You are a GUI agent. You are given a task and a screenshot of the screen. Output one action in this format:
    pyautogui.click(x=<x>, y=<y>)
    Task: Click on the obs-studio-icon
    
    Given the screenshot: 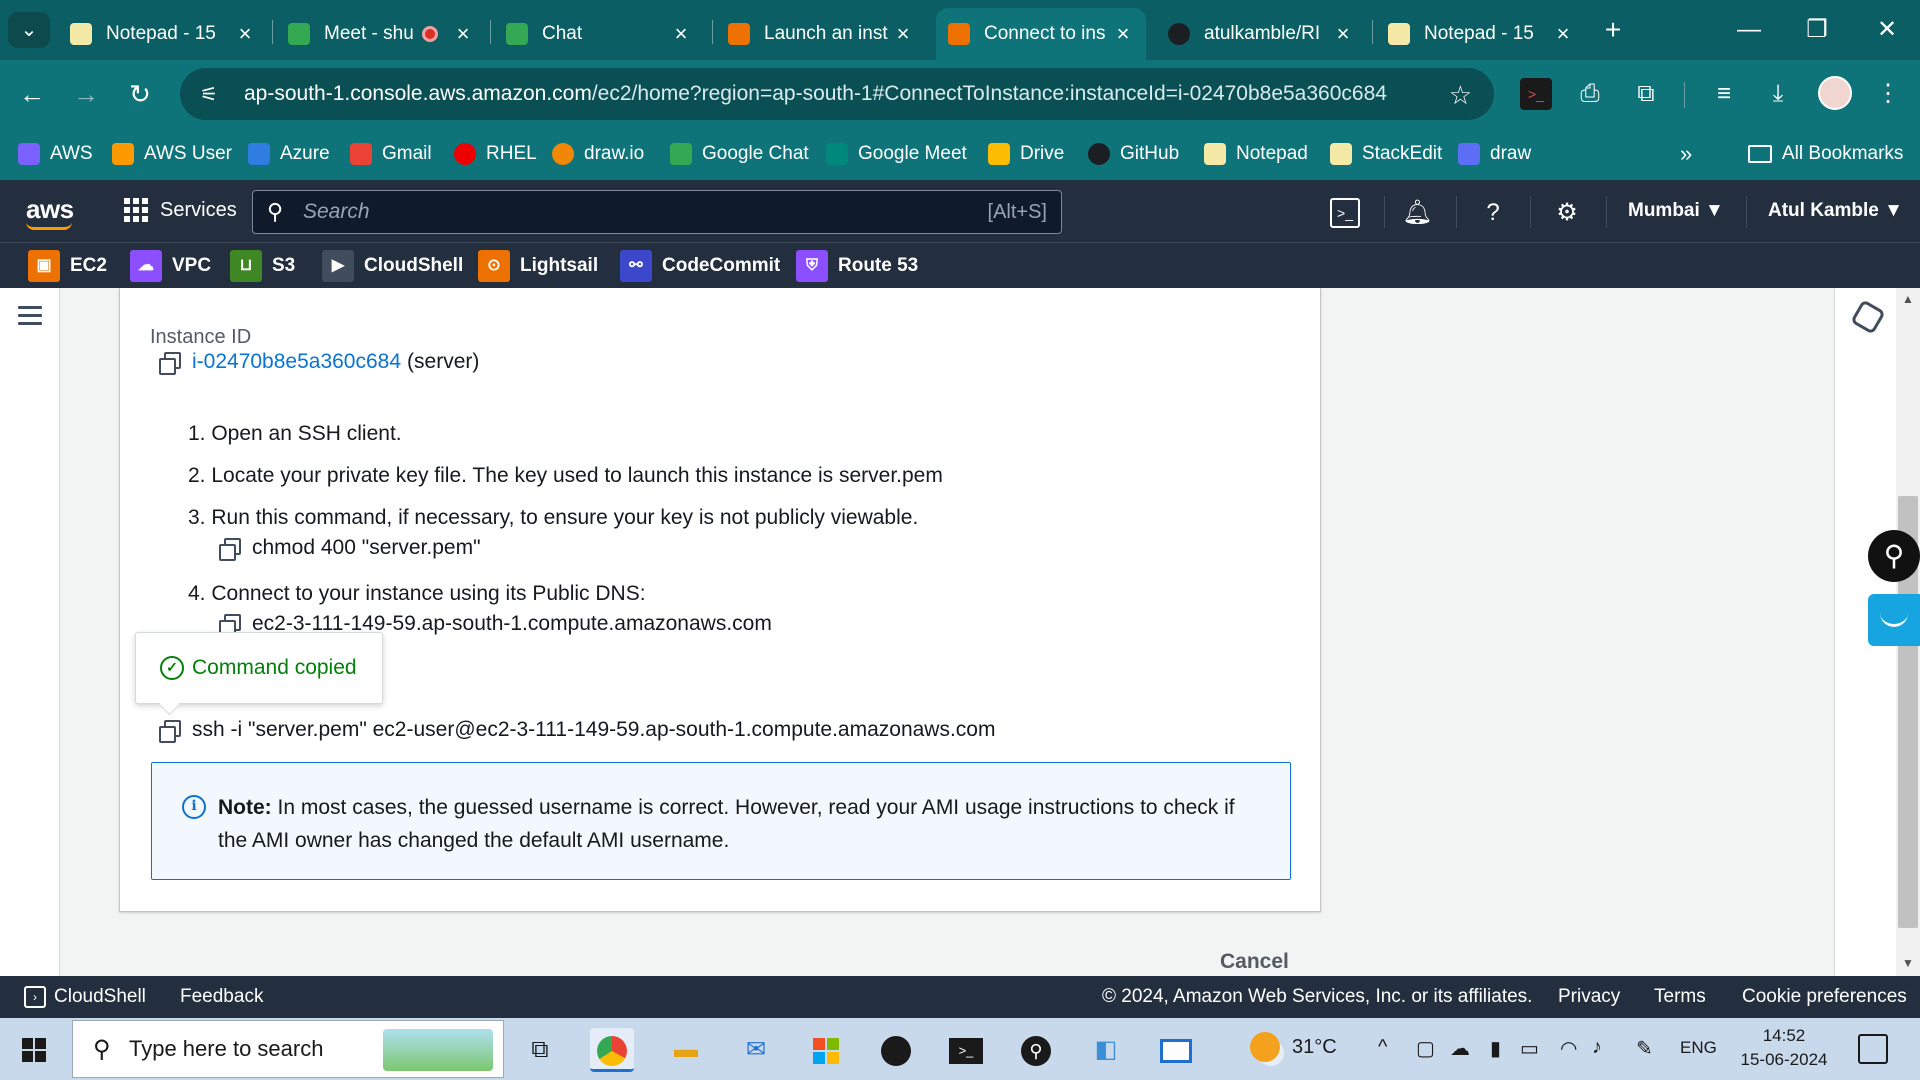 What is the action you would take?
    pyautogui.click(x=896, y=1050)
    